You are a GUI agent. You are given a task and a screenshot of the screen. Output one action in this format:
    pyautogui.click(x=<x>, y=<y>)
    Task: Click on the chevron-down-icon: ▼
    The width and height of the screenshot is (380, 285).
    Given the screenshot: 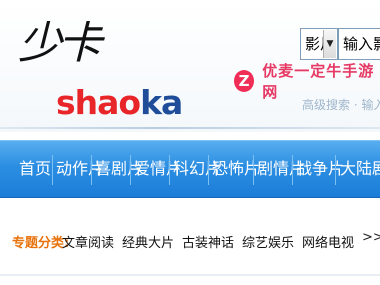 What is the action you would take?
    pyautogui.click(x=329, y=44)
    